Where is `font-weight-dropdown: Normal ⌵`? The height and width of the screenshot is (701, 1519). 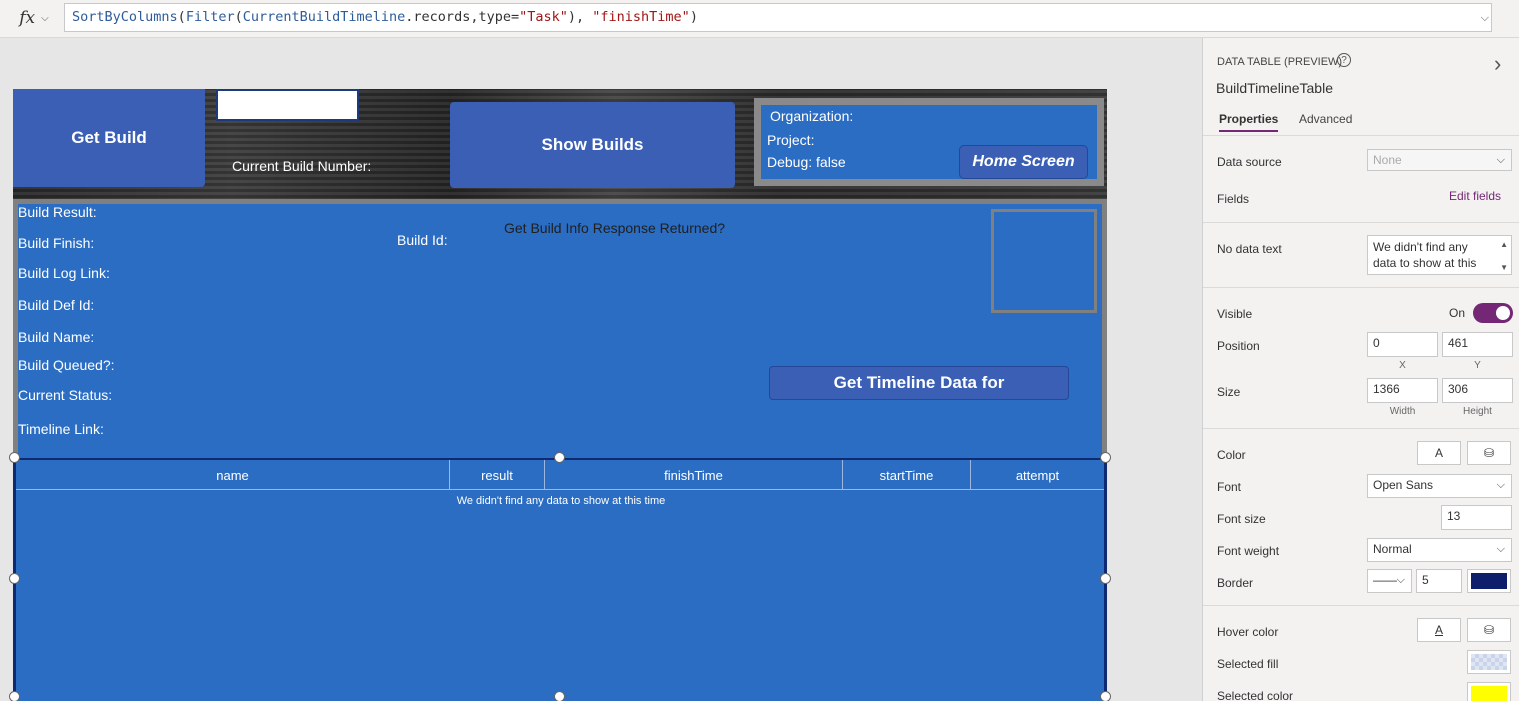
font-weight-dropdown: Normal ⌵ is located at coordinates (1439, 550).